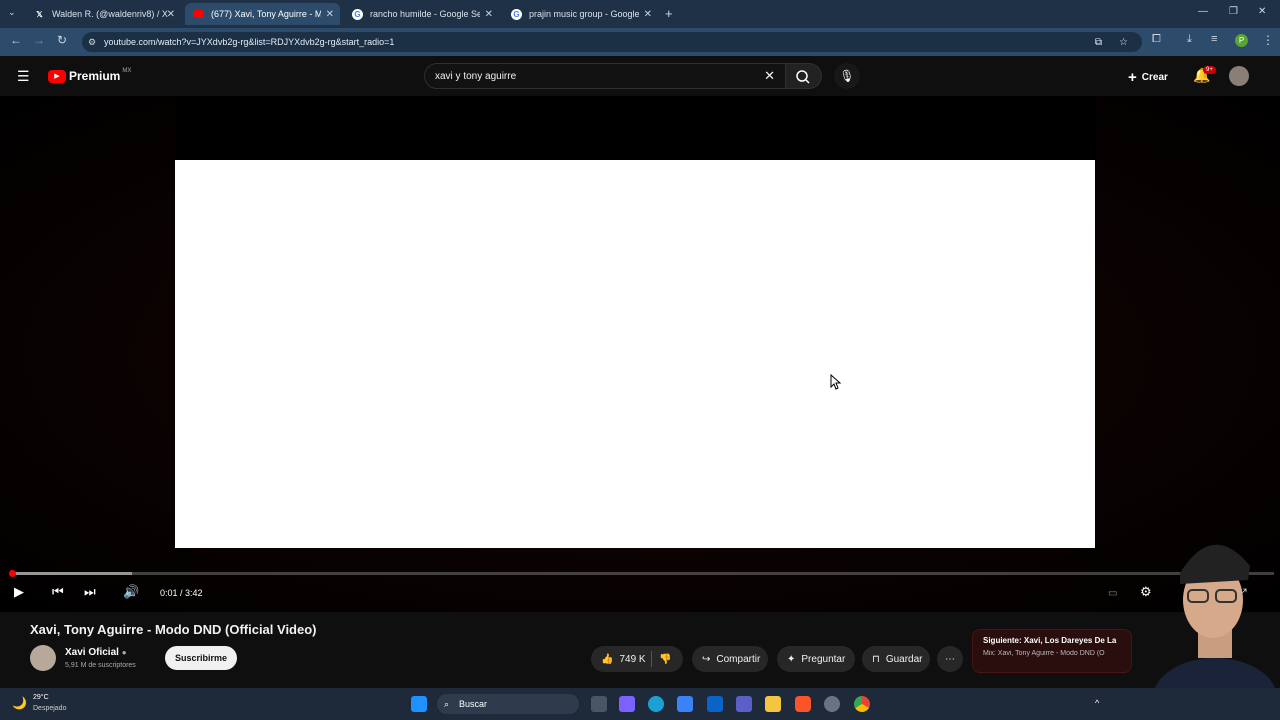 This screenshot has height=720, width=1280. I want to click on brave-icon, so click(803, 704).